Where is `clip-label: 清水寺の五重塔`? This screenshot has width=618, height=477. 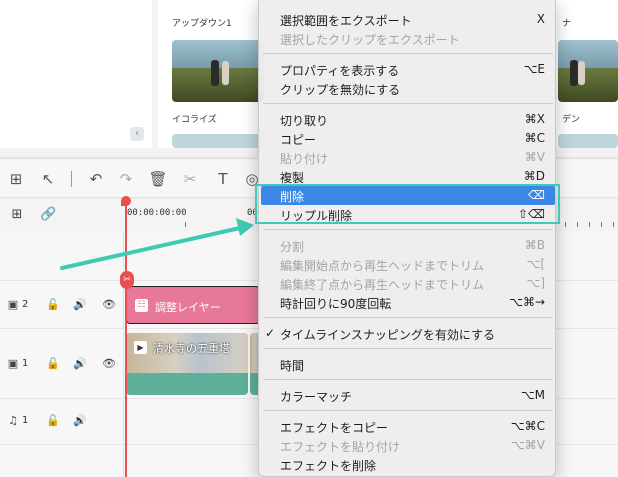
clip-label: 清水寺の五重塔 is located at coordinates (191, 348).